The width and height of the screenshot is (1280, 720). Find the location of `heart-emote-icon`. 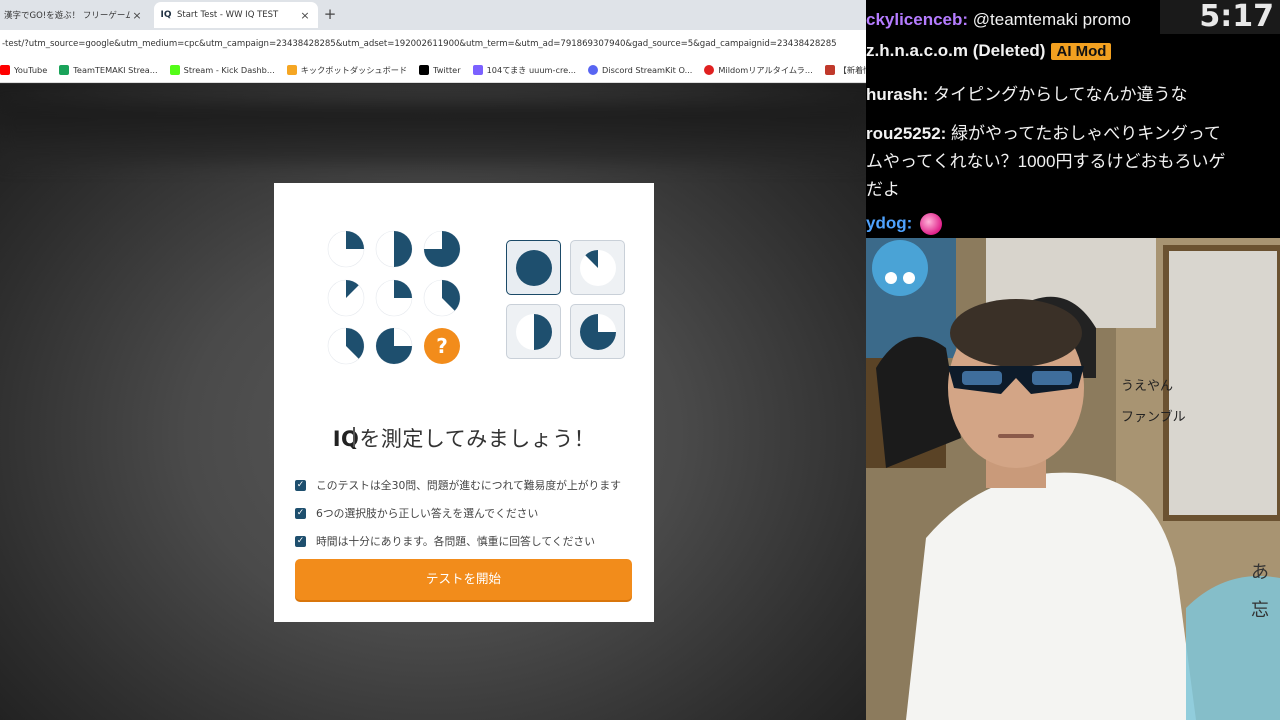

heart-emote-icon is located at coordinates (931, 224).